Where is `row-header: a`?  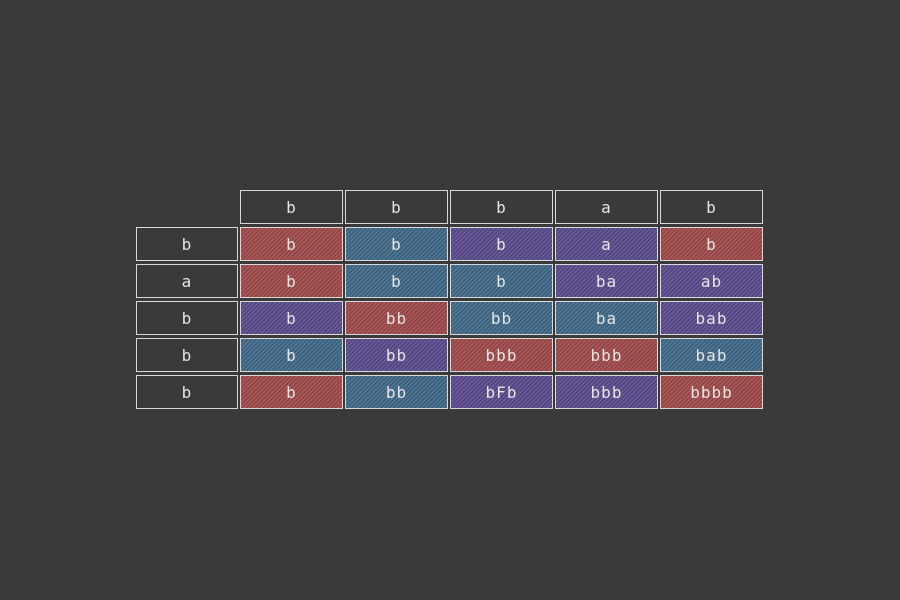 row-header: a is located at coordinates (187, 281).